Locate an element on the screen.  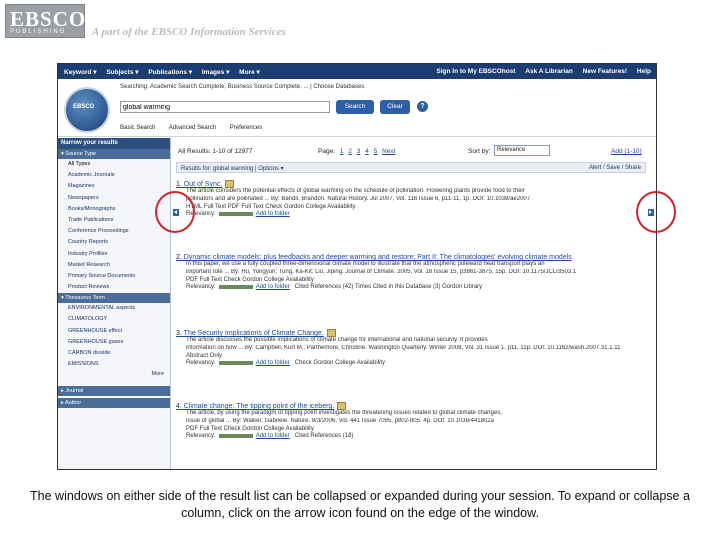
thesaurus-term-item: ENVIRONMENTAL aspects is located at coordinates (114, 308).